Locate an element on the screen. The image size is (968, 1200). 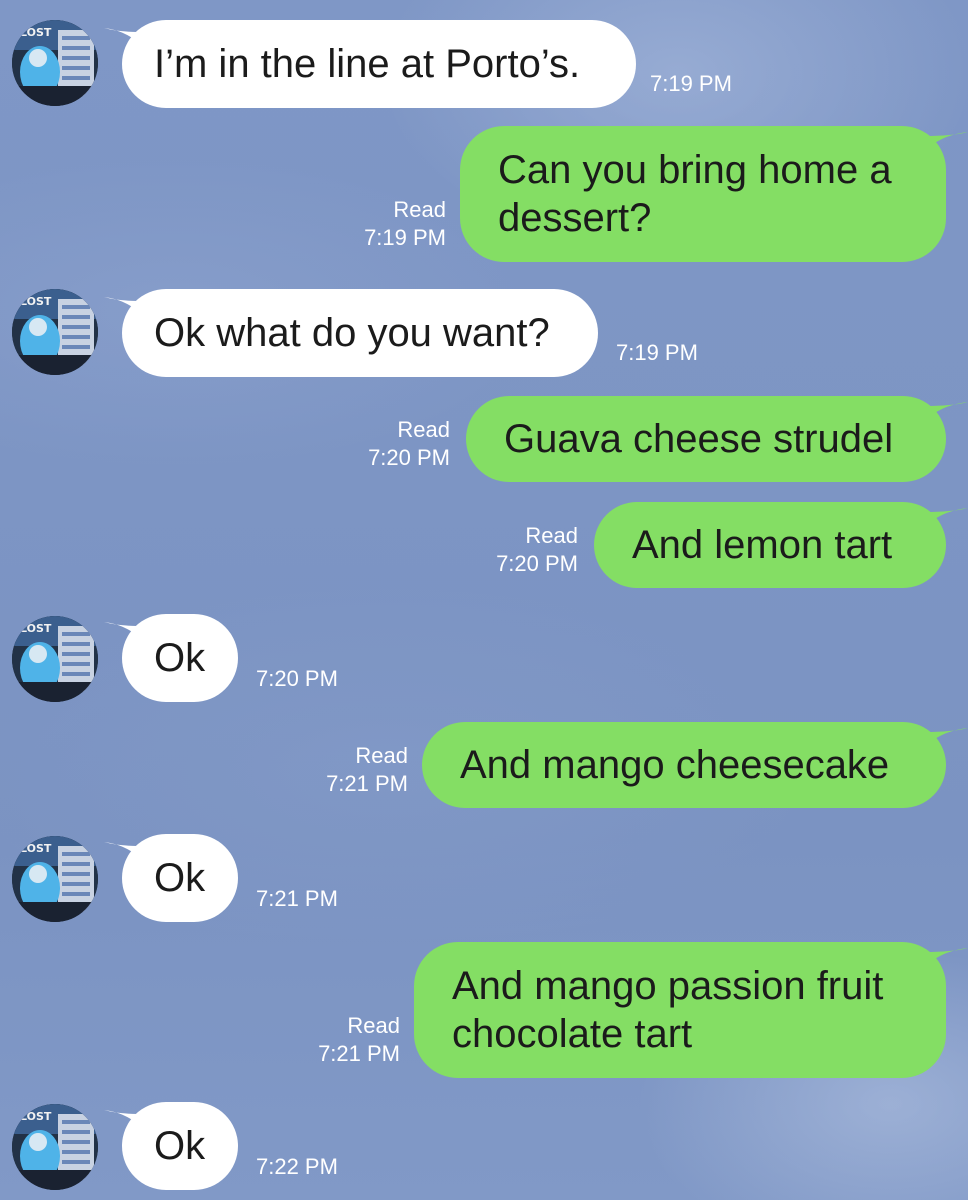
message-text: Ok is located at coordinates (180, 1146).